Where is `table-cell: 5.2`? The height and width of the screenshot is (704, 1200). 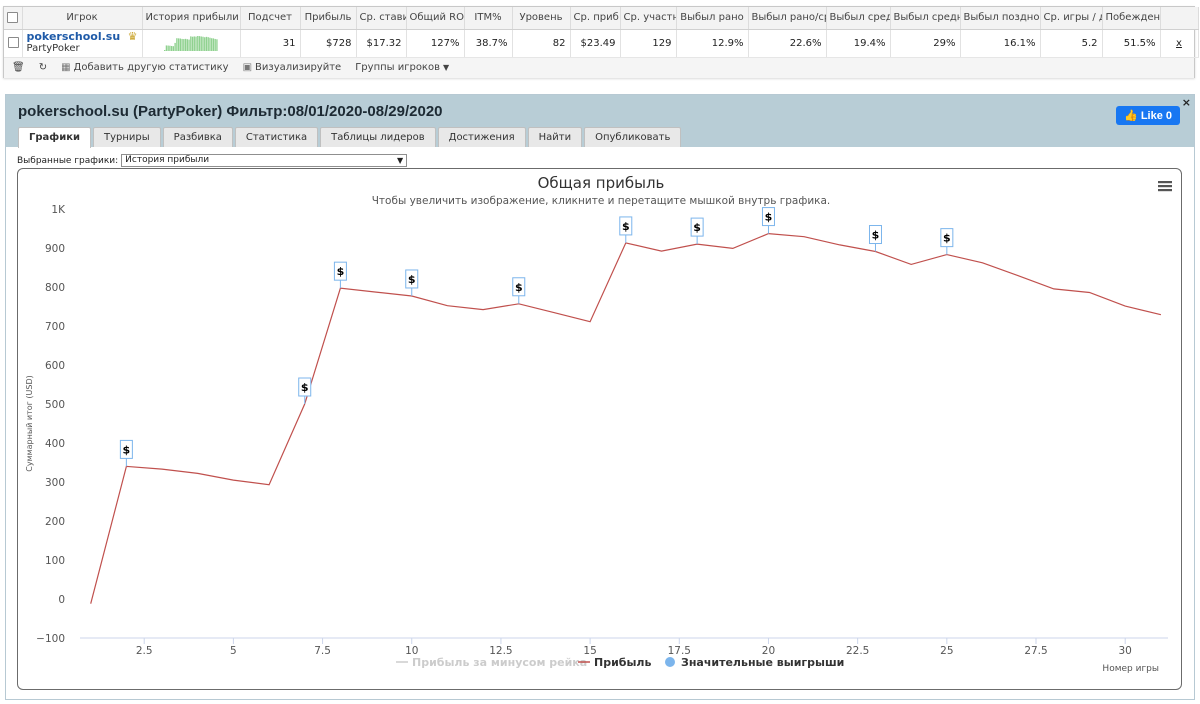 table-cell: 5.2 is located at coordinates (1071, 43).